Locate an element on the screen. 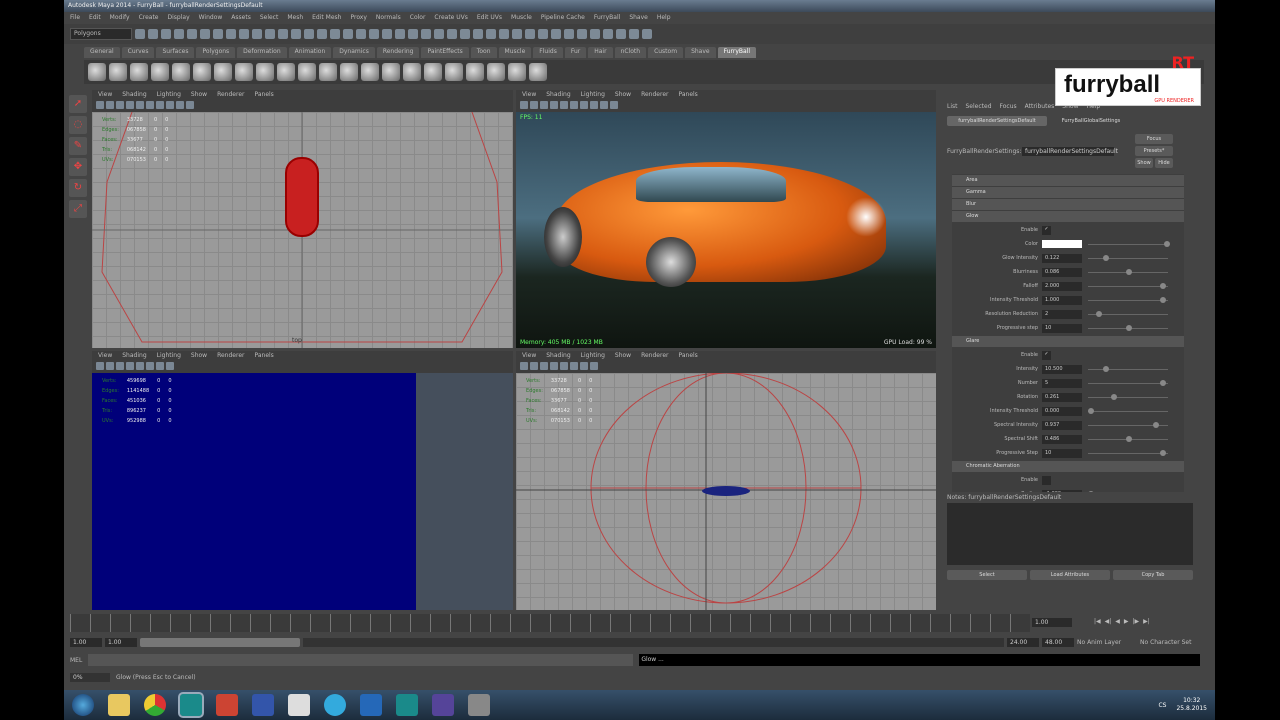 This screenshot has height=720, width=1280. copy-tab-button: Copy Tab is located at coordinates (1153, 575).